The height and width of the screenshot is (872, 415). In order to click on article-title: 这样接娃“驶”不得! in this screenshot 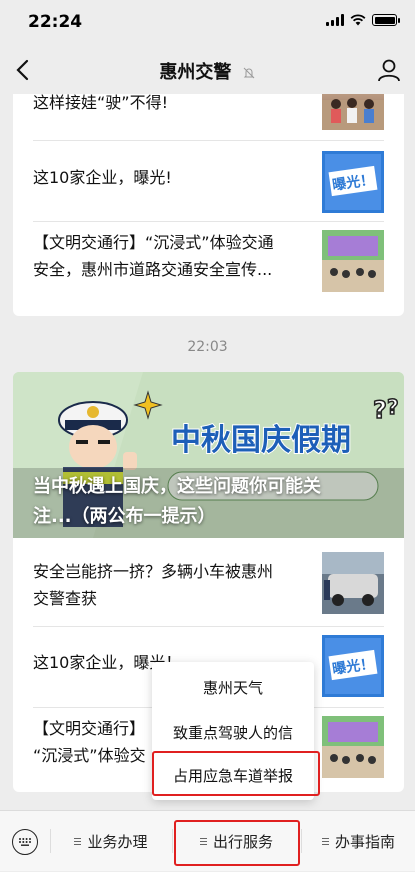, I will do `click(100, 103)`.